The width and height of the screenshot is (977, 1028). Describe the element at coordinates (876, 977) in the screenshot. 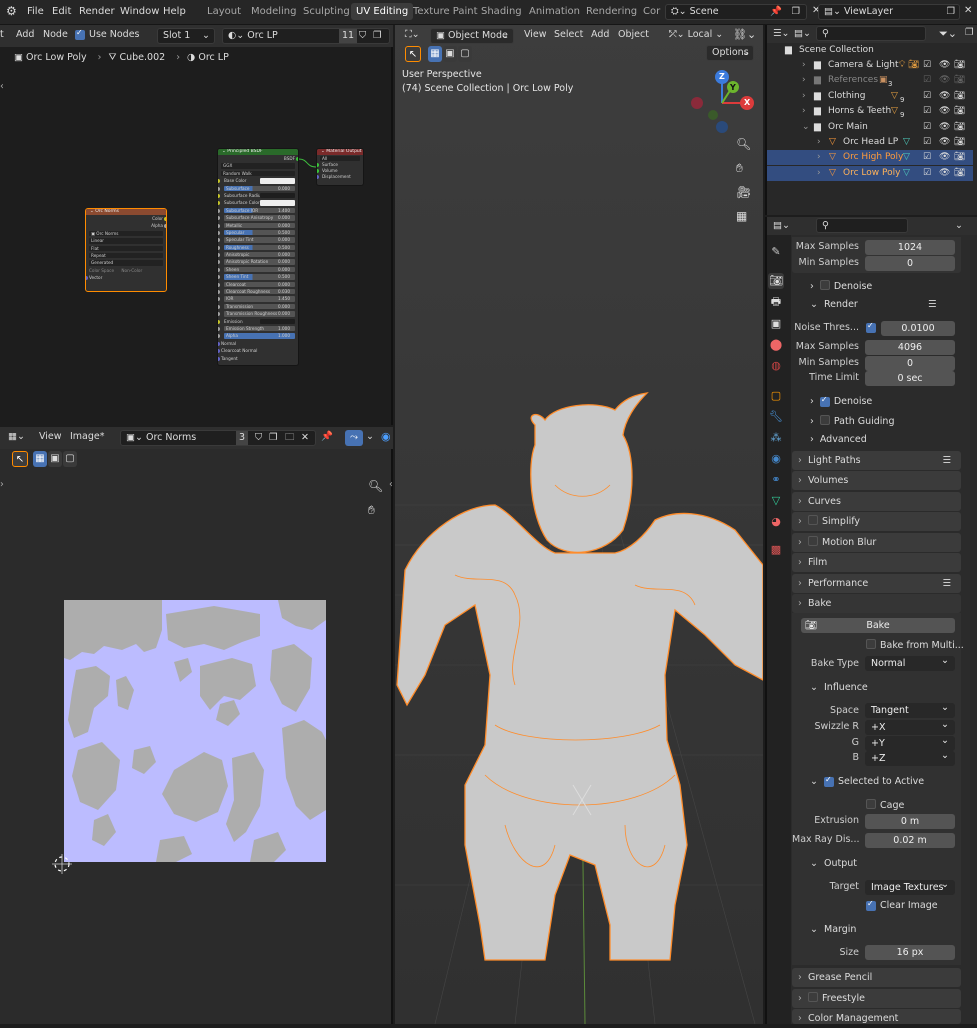

I see `properties-panel: Grease Pencil` at that location.